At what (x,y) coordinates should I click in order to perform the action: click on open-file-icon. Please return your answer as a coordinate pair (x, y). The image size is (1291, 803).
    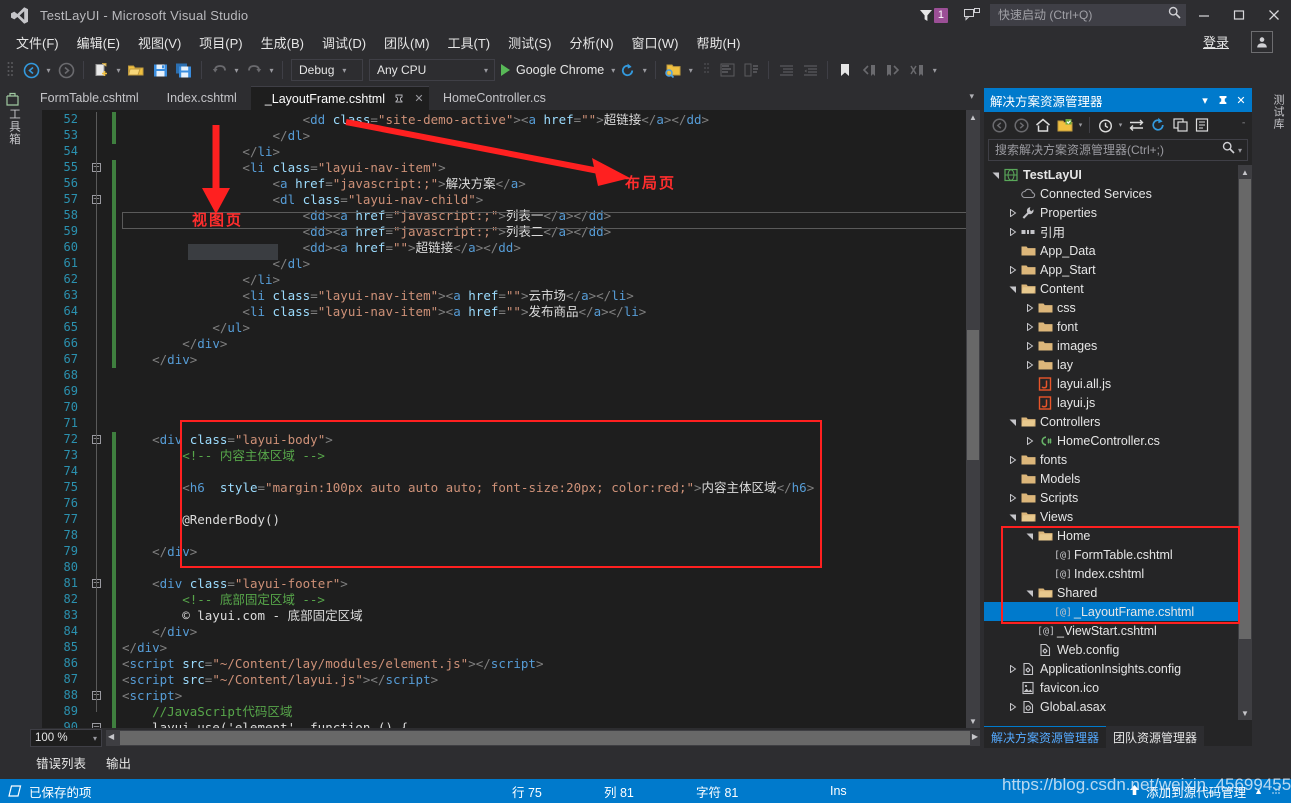
    Looking at the image, I should click on (136, 70).